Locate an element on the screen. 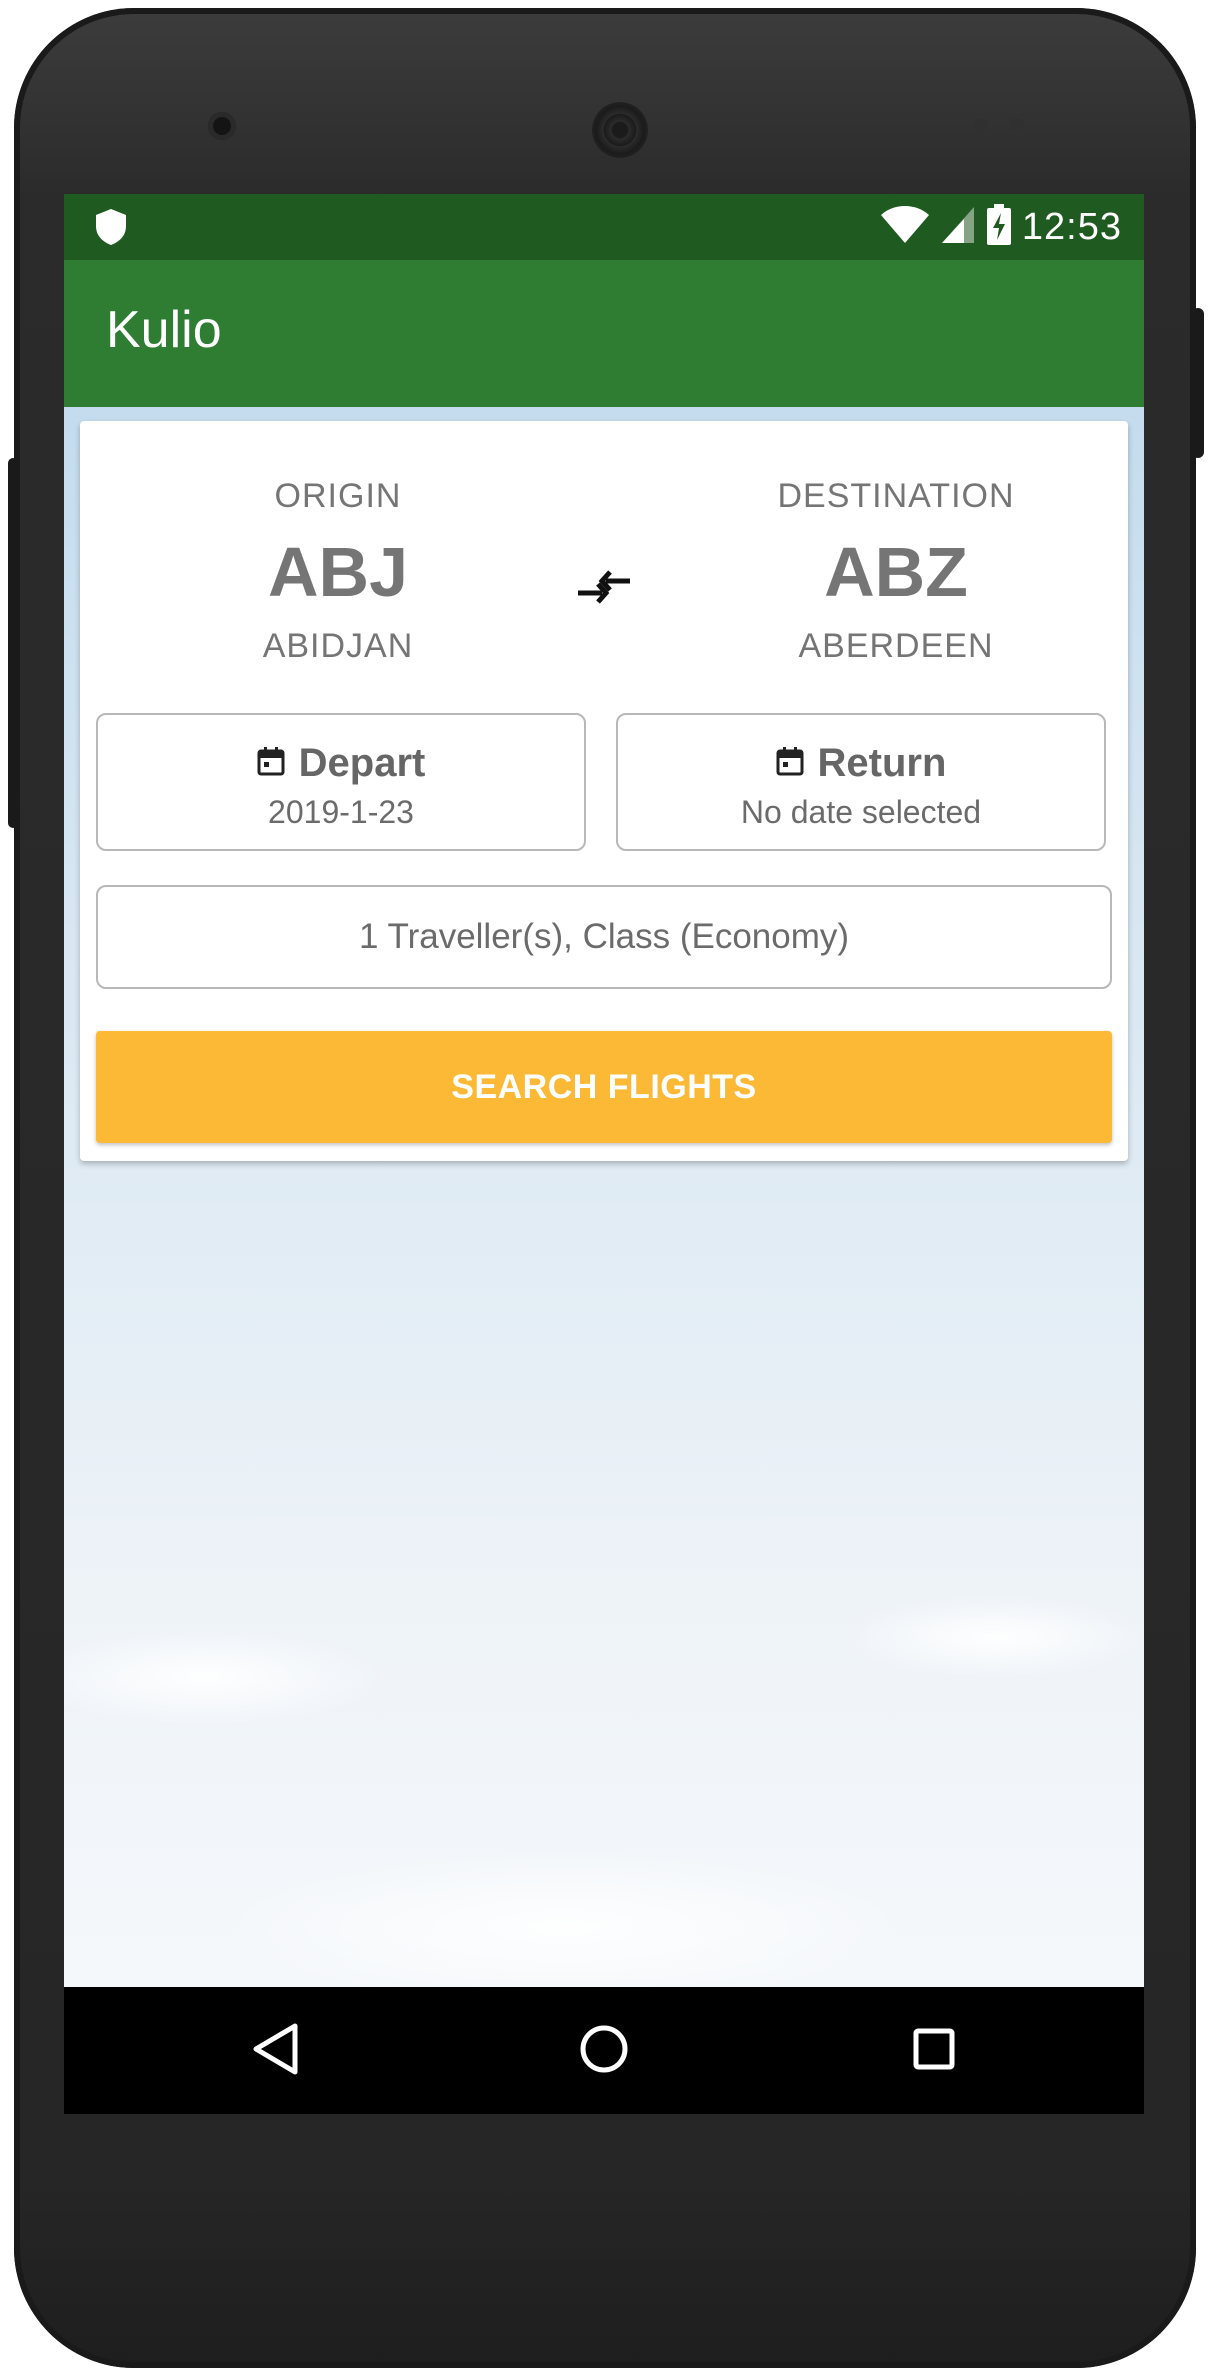  travellers-class-text: 1 Traveller(s), Class (Economy) is located at coordinates (604, 936).